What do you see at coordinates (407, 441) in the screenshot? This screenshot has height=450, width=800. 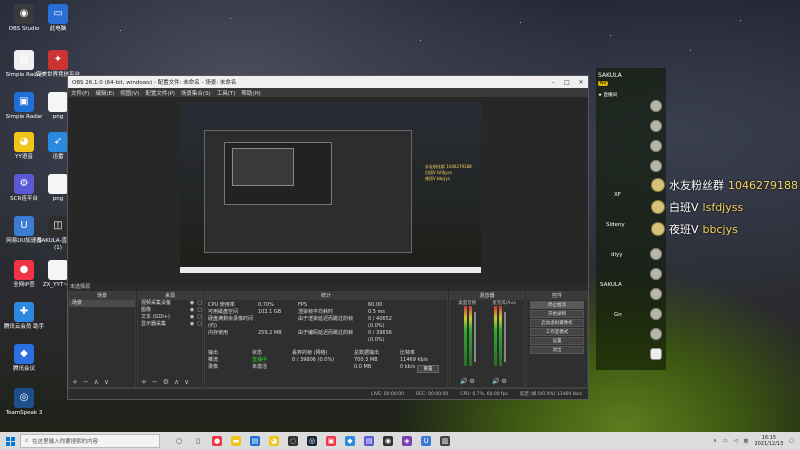 I see `app-icon: ◈` at bounding box center [407, 441].